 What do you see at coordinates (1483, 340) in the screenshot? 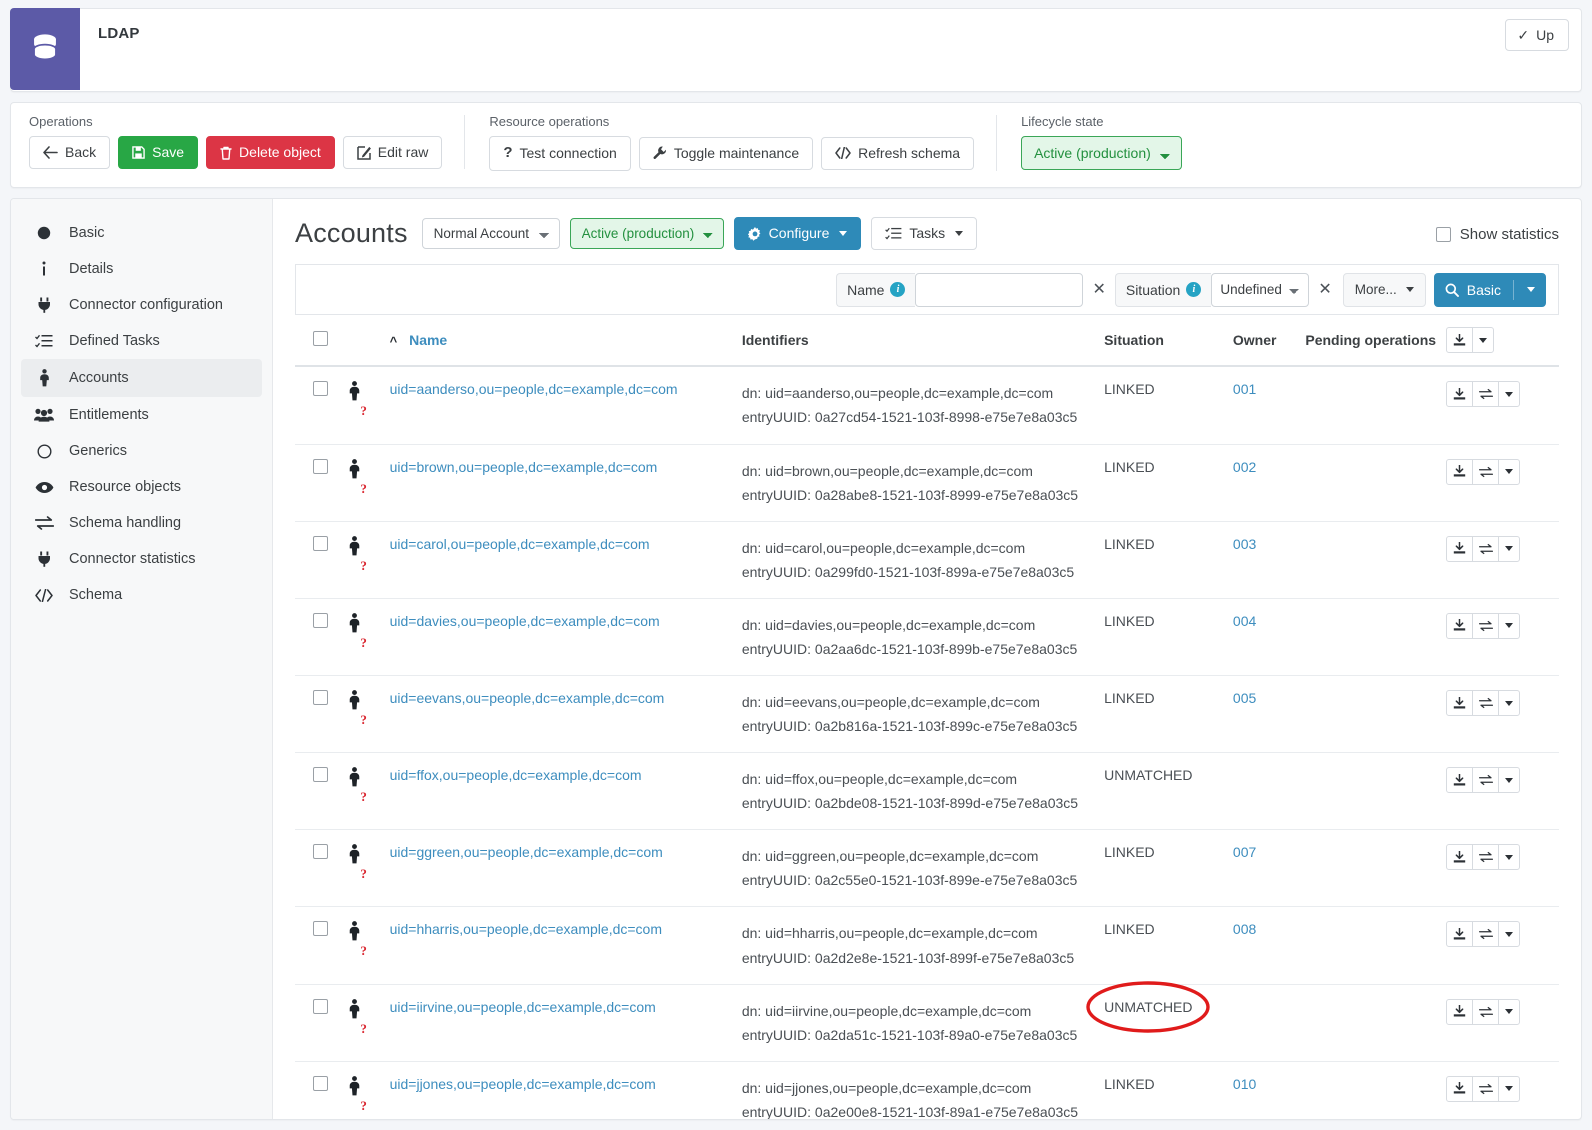
I see `header-actions-dropdown` at bounding box center [1483, 340].